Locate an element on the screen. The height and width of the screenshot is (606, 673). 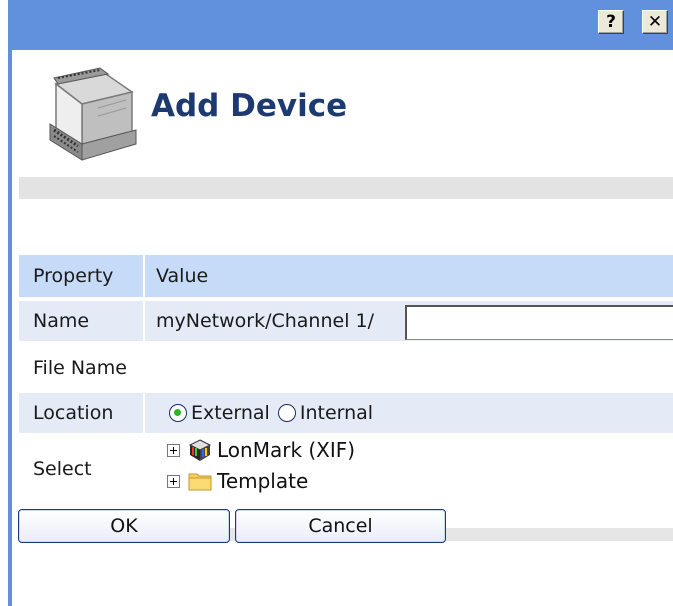
location-label: Location is located at coordinates (73, 413).